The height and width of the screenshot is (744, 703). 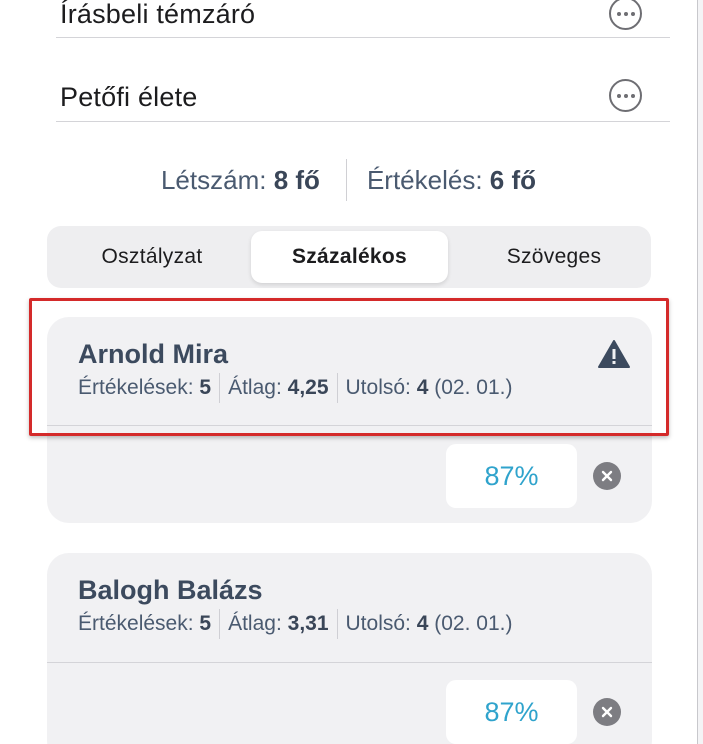 I want to click on segment-szoveges: Szöveges, so click(x=554, y=257).